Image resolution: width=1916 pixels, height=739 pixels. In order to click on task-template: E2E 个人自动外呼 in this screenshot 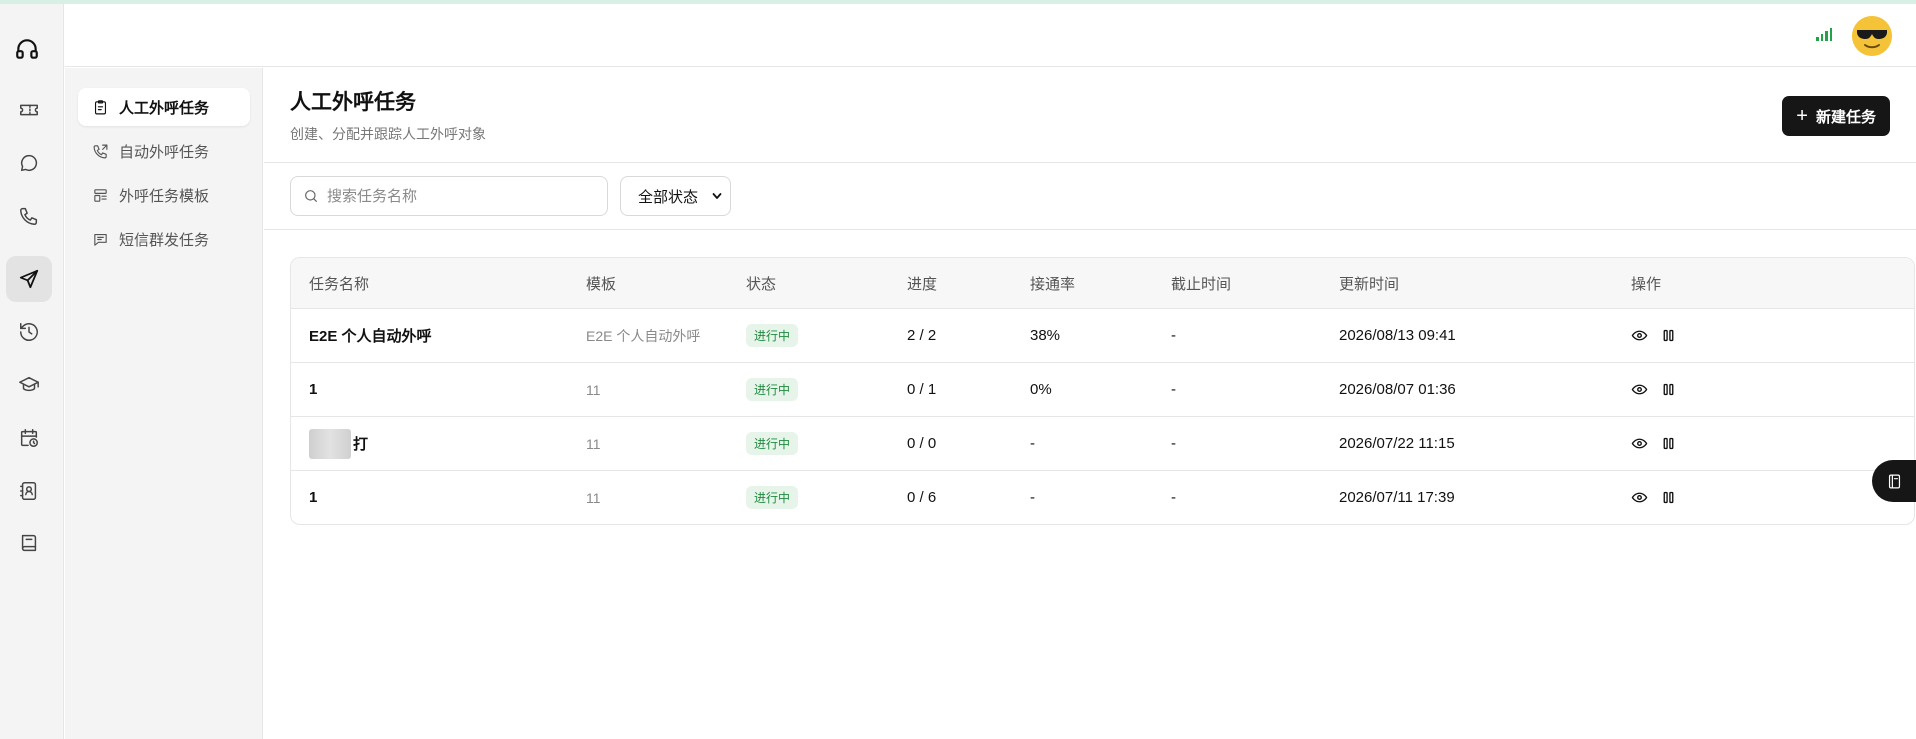, I will do `click(643, 335)`.